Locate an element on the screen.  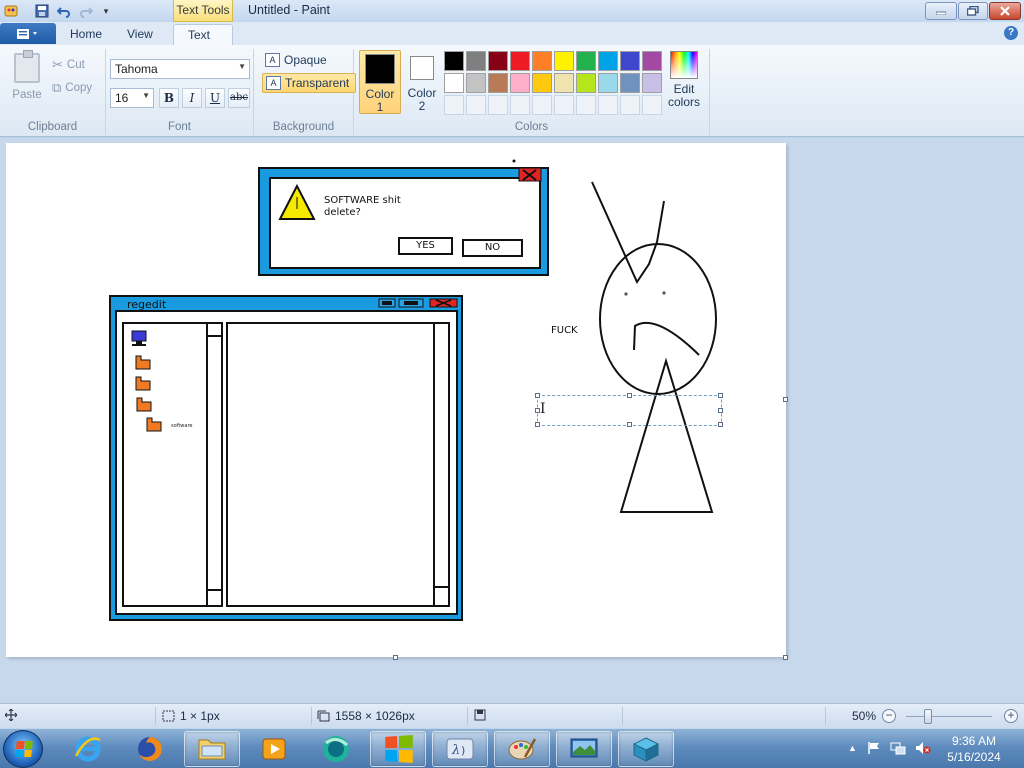
browser-app-icon is located at coordinates (336, 749).